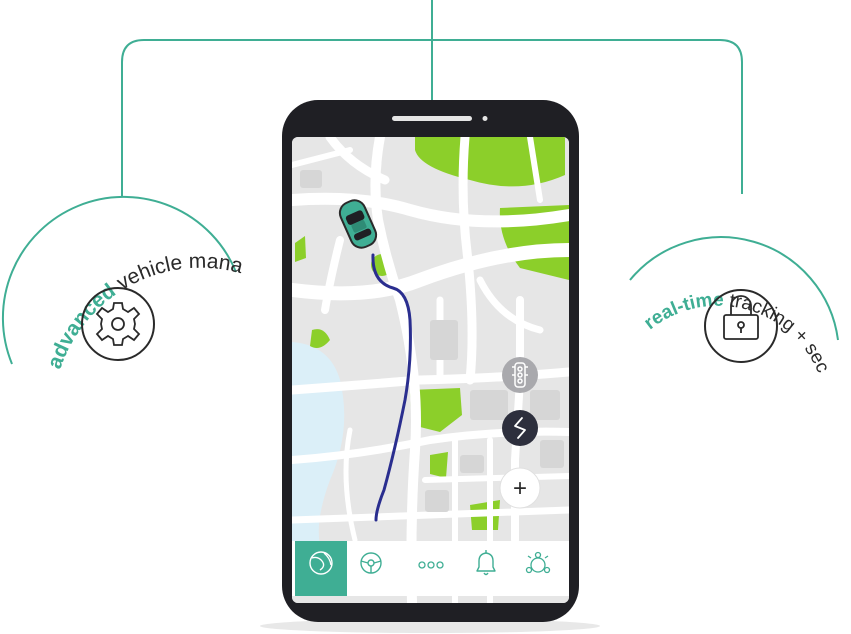 The width and height of the screenshot is (851, 634). Describe the element at coordinates (430, 568) in the screenshot. I see `bottom-nav` at that location.